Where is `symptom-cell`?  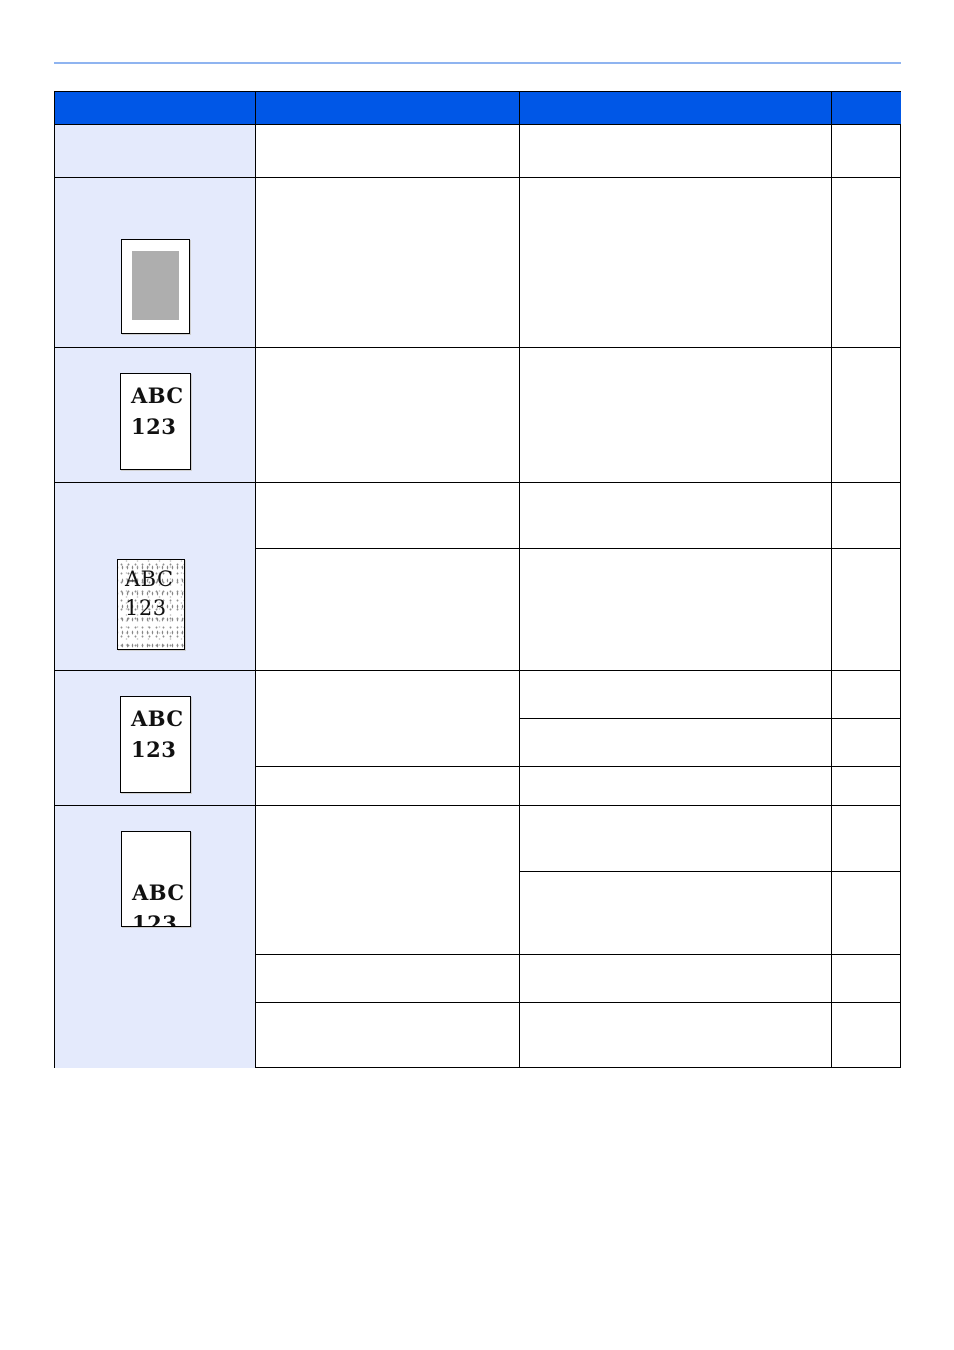
symptom-cell is located at coordinates (155, 151).